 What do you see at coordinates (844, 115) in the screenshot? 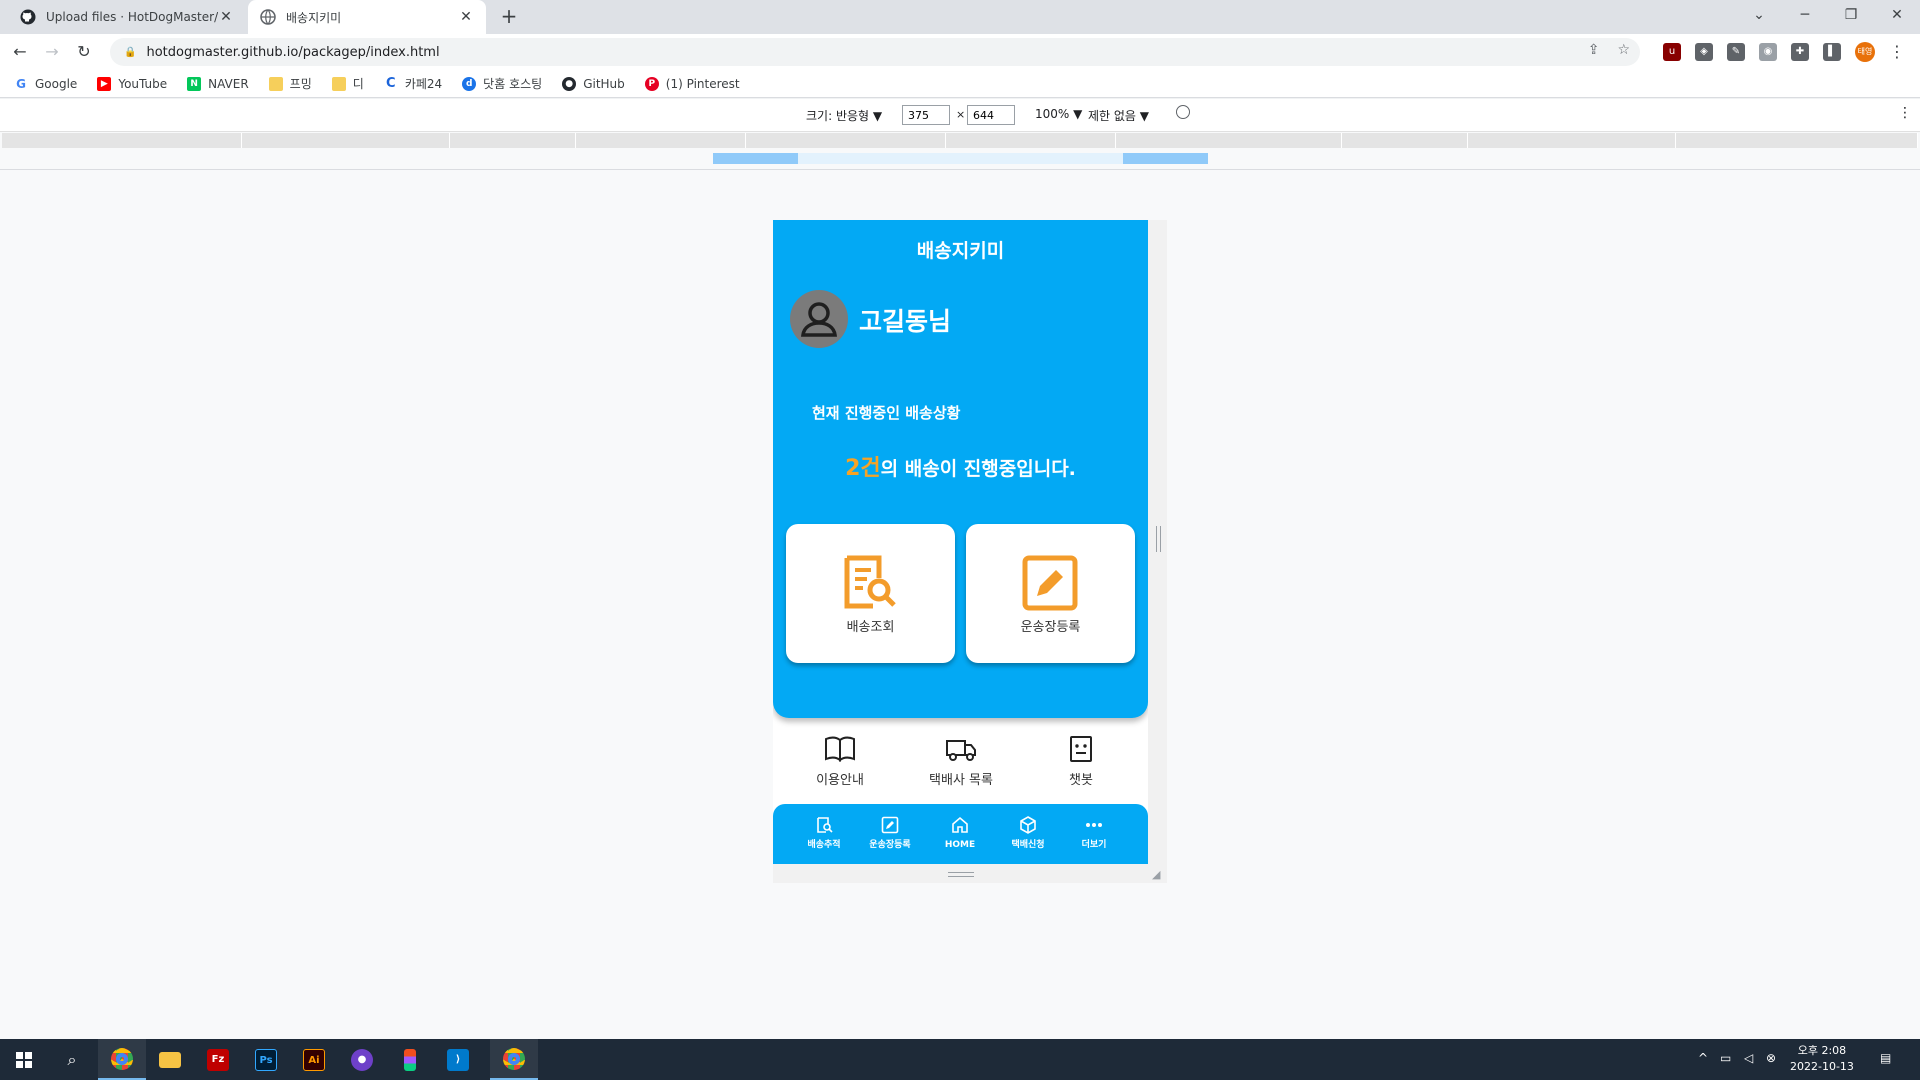
I see `dimensions-dropdown: 크기: 반응형 ▼` at bounding box center [844, 115].